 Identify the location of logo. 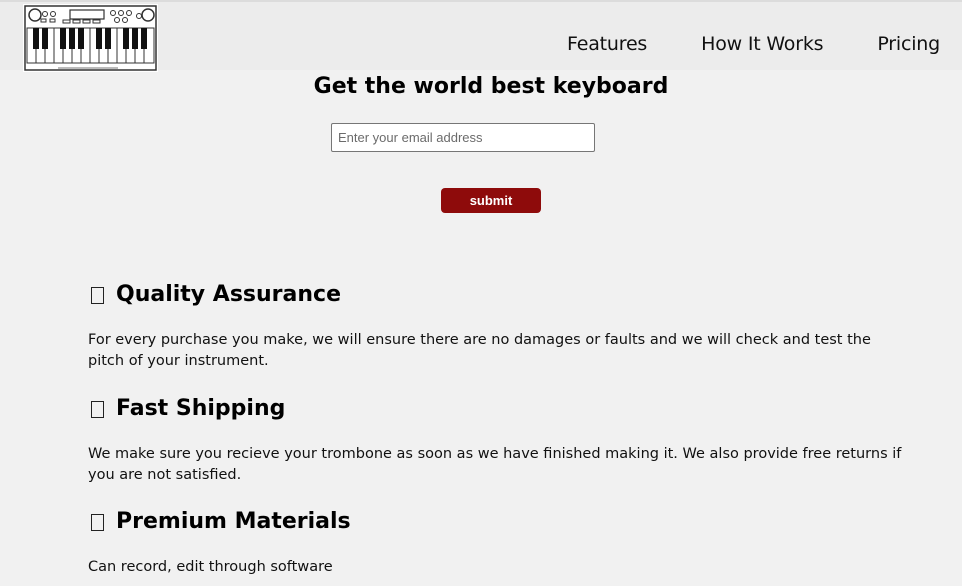
(90, 38).